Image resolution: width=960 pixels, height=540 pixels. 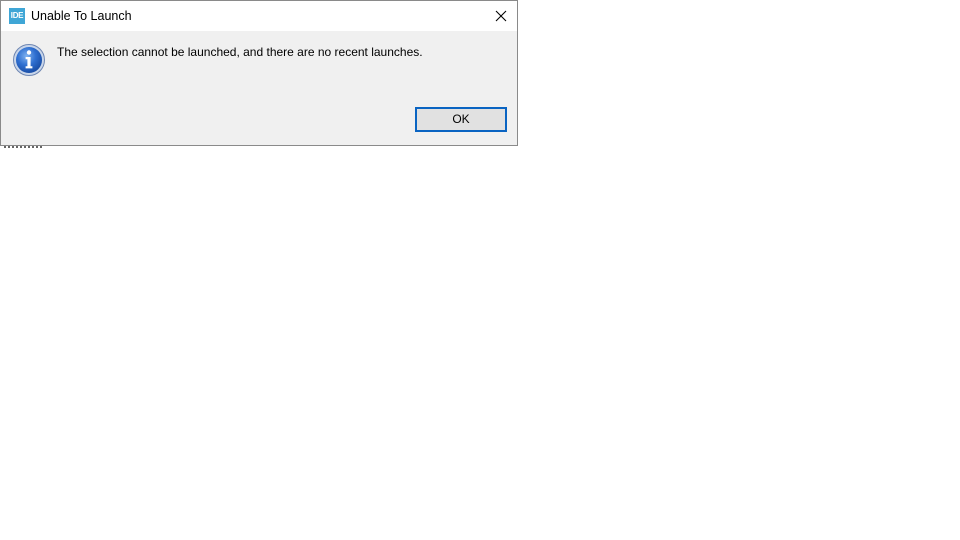 What do you see at coordinates (81, 16) in the screenshot?
I see `dialog-title: Unable To Launch` at bounding box center [81, 16].